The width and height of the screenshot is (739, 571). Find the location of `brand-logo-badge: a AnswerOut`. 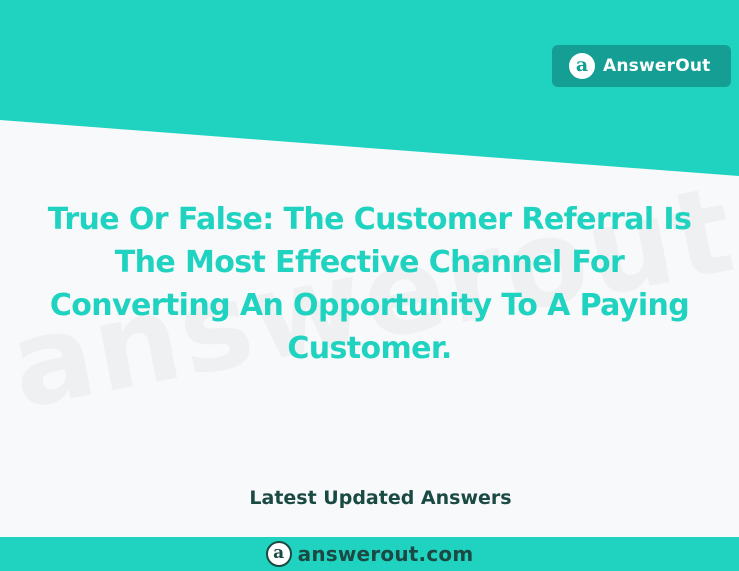

brand-logo-badge: a AnswerOut is located at coordinates (641, 66).